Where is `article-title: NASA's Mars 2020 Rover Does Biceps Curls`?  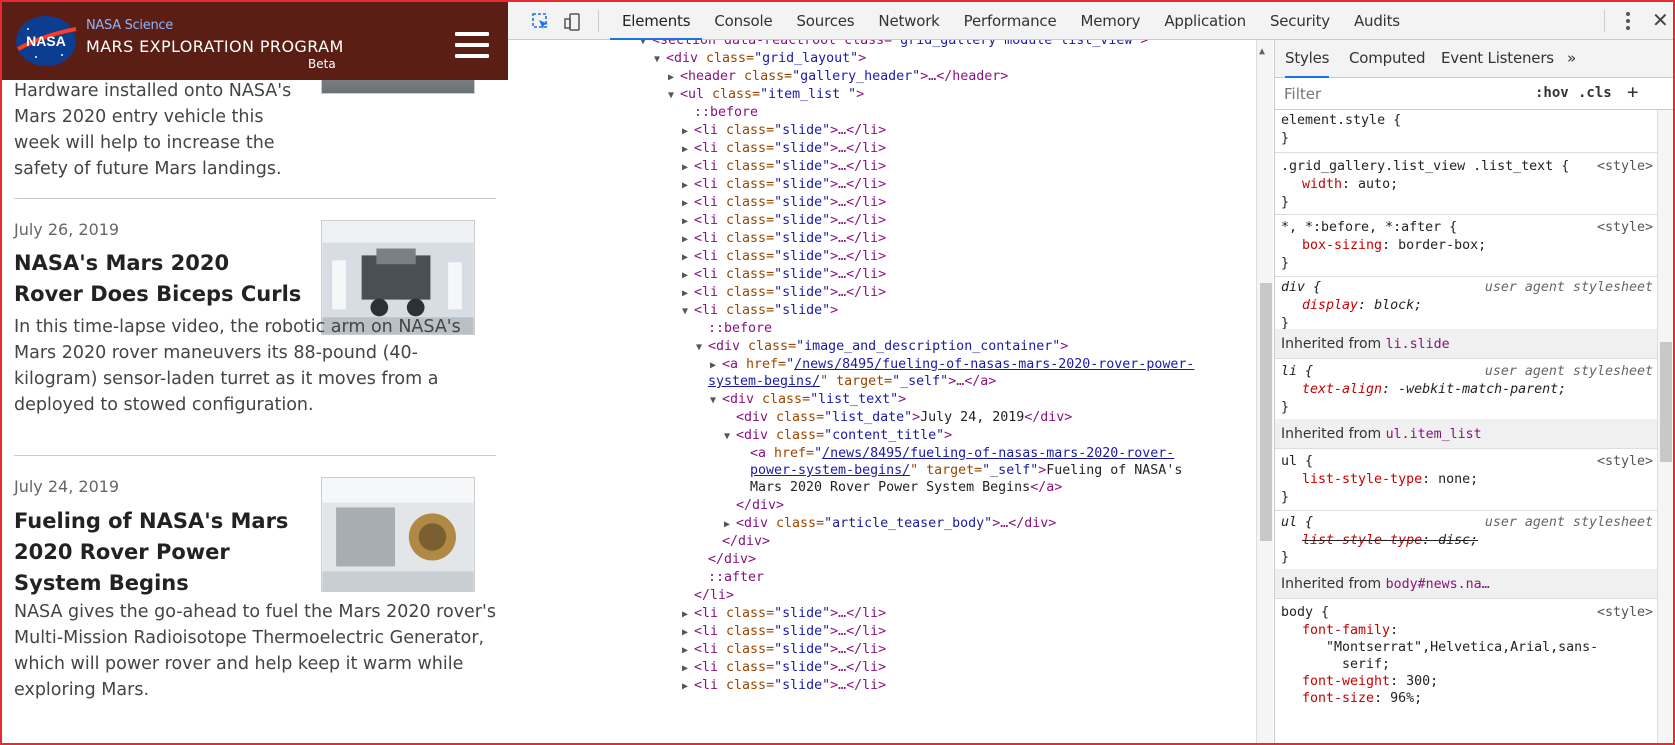 article-title: NASA's Mars 2020 Rover Does Biceps Curls is located at coordinates (159, 279).